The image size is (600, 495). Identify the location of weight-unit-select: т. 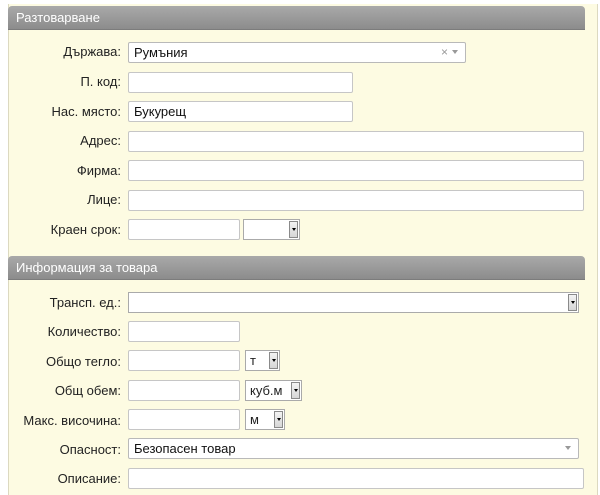
(262, 360).